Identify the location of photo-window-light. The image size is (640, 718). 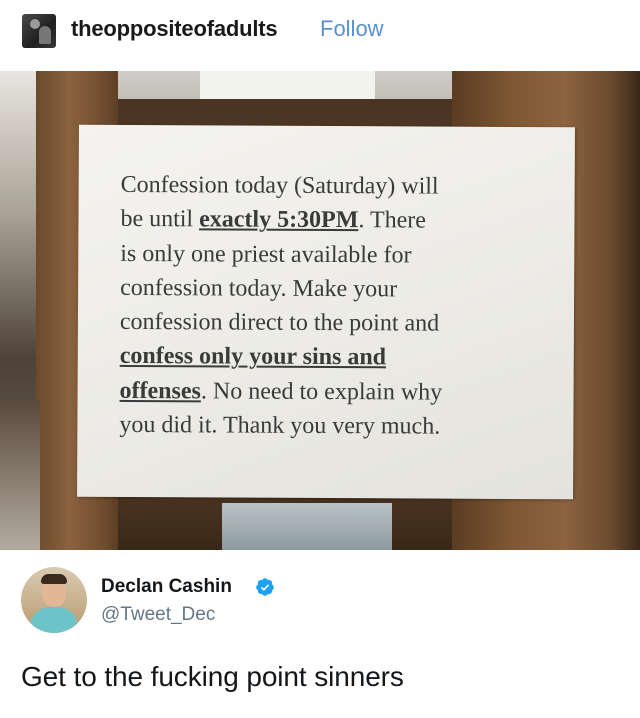
(287, 85).